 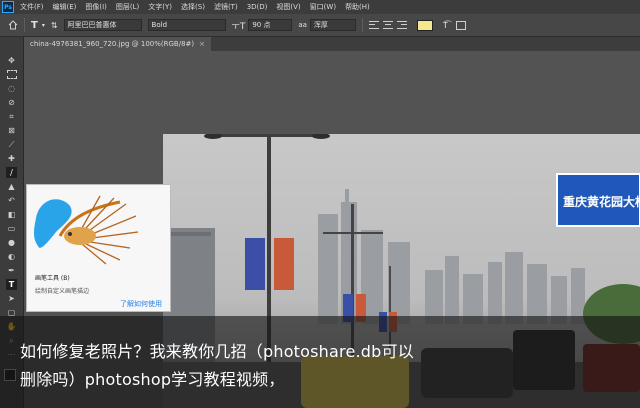 What do you see at coordinates (11, 200) in the screenshot?
I see `history-brush-icon: ↶` at bounding box center [11, 200].